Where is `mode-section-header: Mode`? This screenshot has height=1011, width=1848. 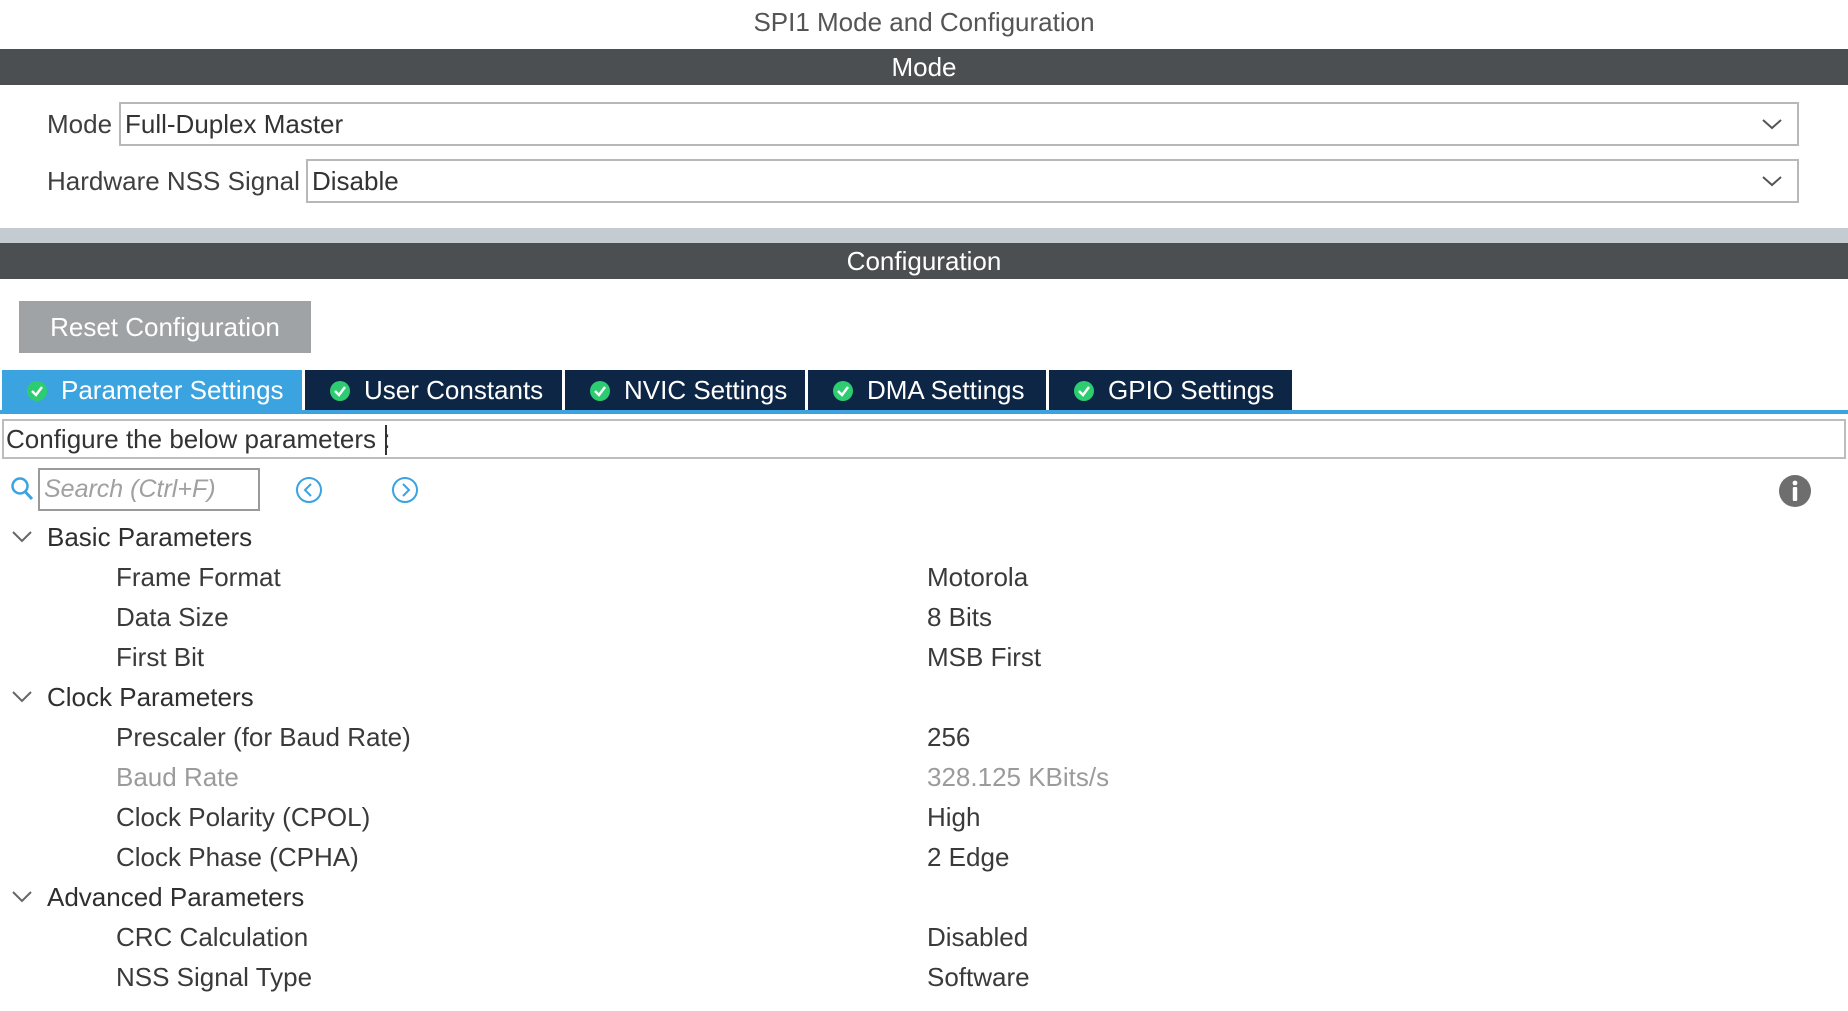 mode-section-header: Mode is located at coordinates (924, 67).